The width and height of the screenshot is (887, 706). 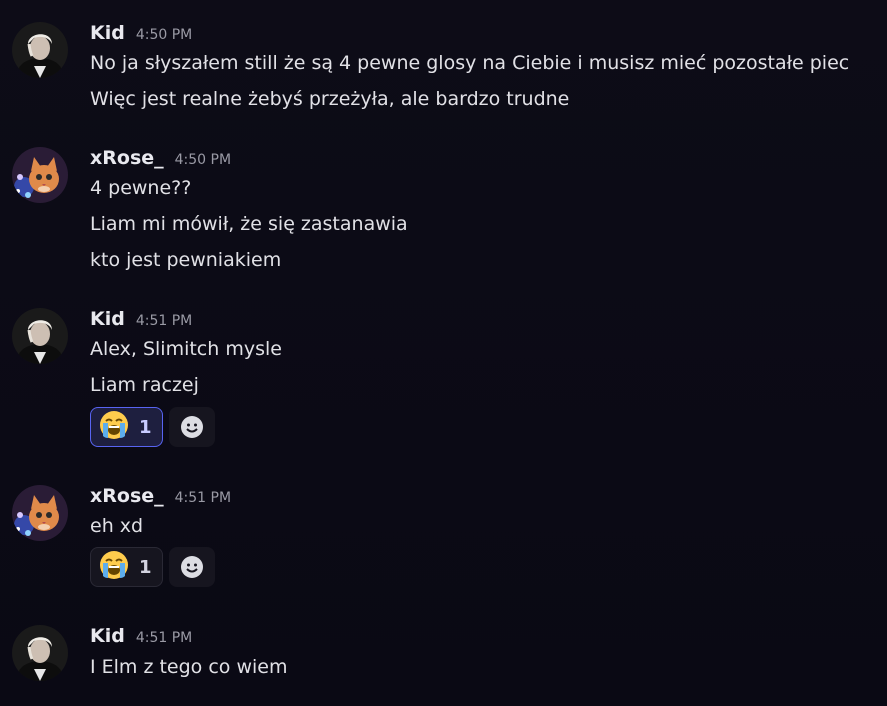 What do you see at coordinates (186, 349) in the screenshot?
I see `message-text: Alex, Slimitch mysle` at bounding box center [186, 349].